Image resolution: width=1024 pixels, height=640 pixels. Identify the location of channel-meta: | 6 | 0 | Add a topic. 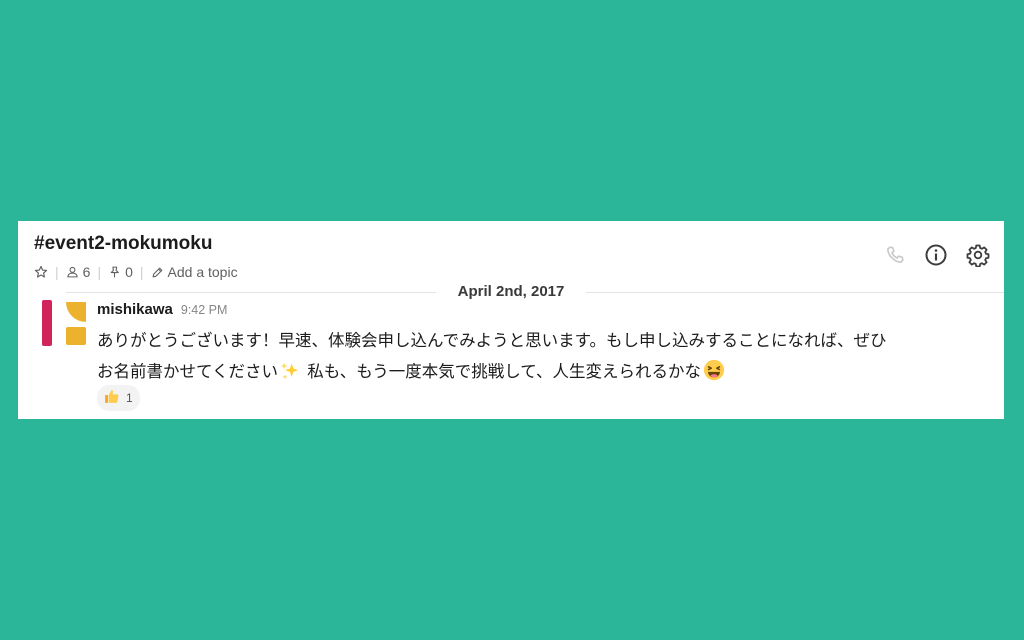
(136, 272).